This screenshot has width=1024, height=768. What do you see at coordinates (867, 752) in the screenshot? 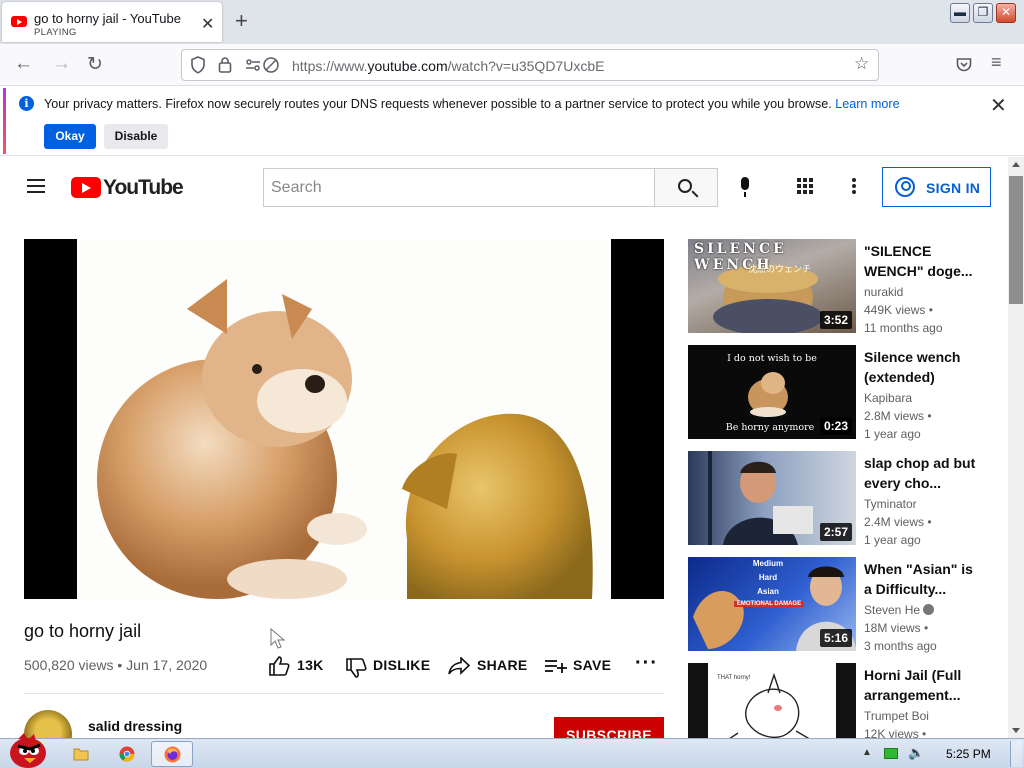
I see `show-hidden-icons-arrow: ▲` at bounding box center [867, 752].